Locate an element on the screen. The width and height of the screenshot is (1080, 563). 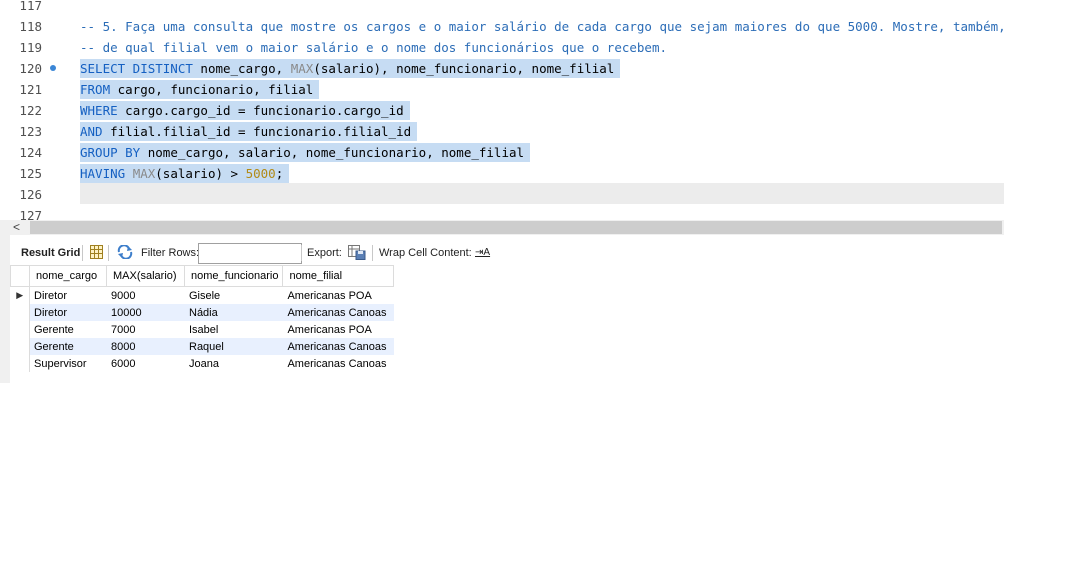
code-line: 125 HAVING MAX(salario) > 5000; is located at coordinates (502, 173).